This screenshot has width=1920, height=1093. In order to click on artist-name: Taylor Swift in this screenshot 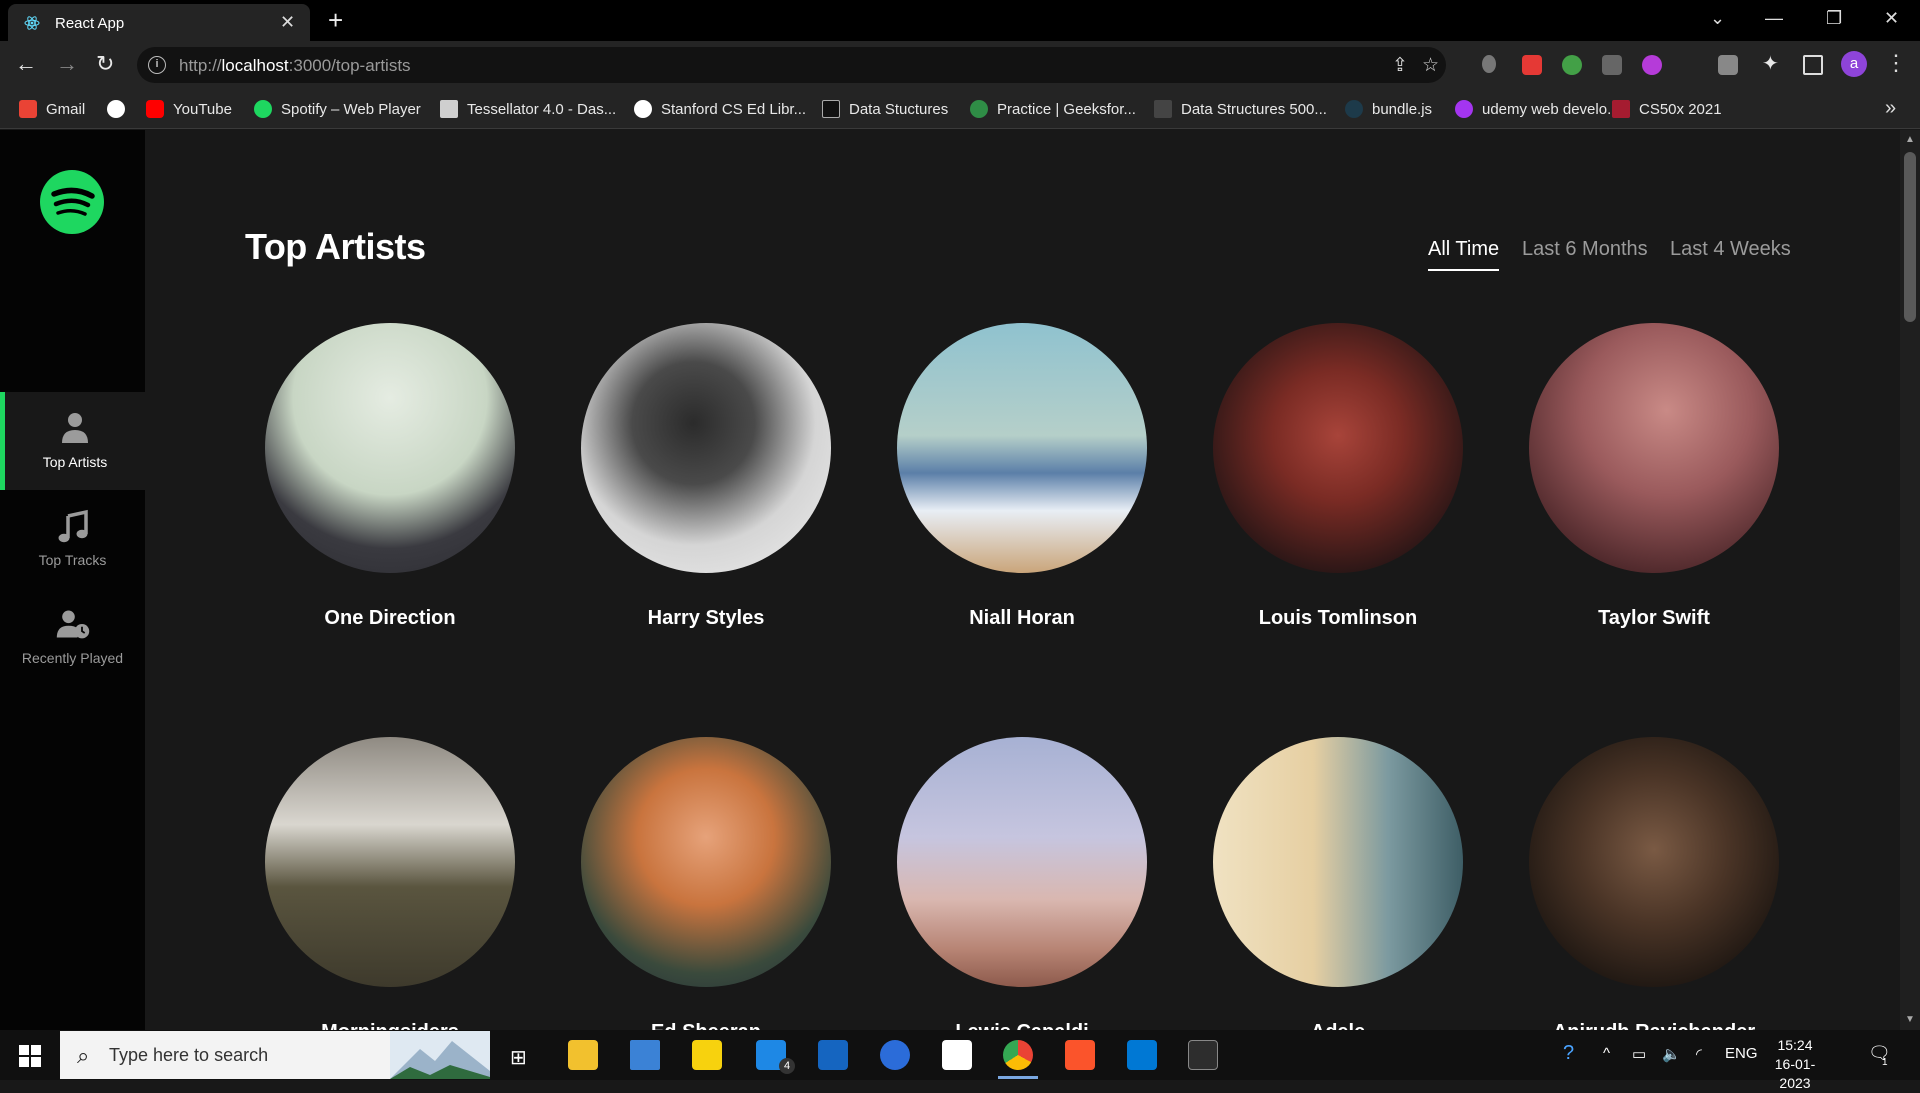, I will do `click(1654, 618)`.